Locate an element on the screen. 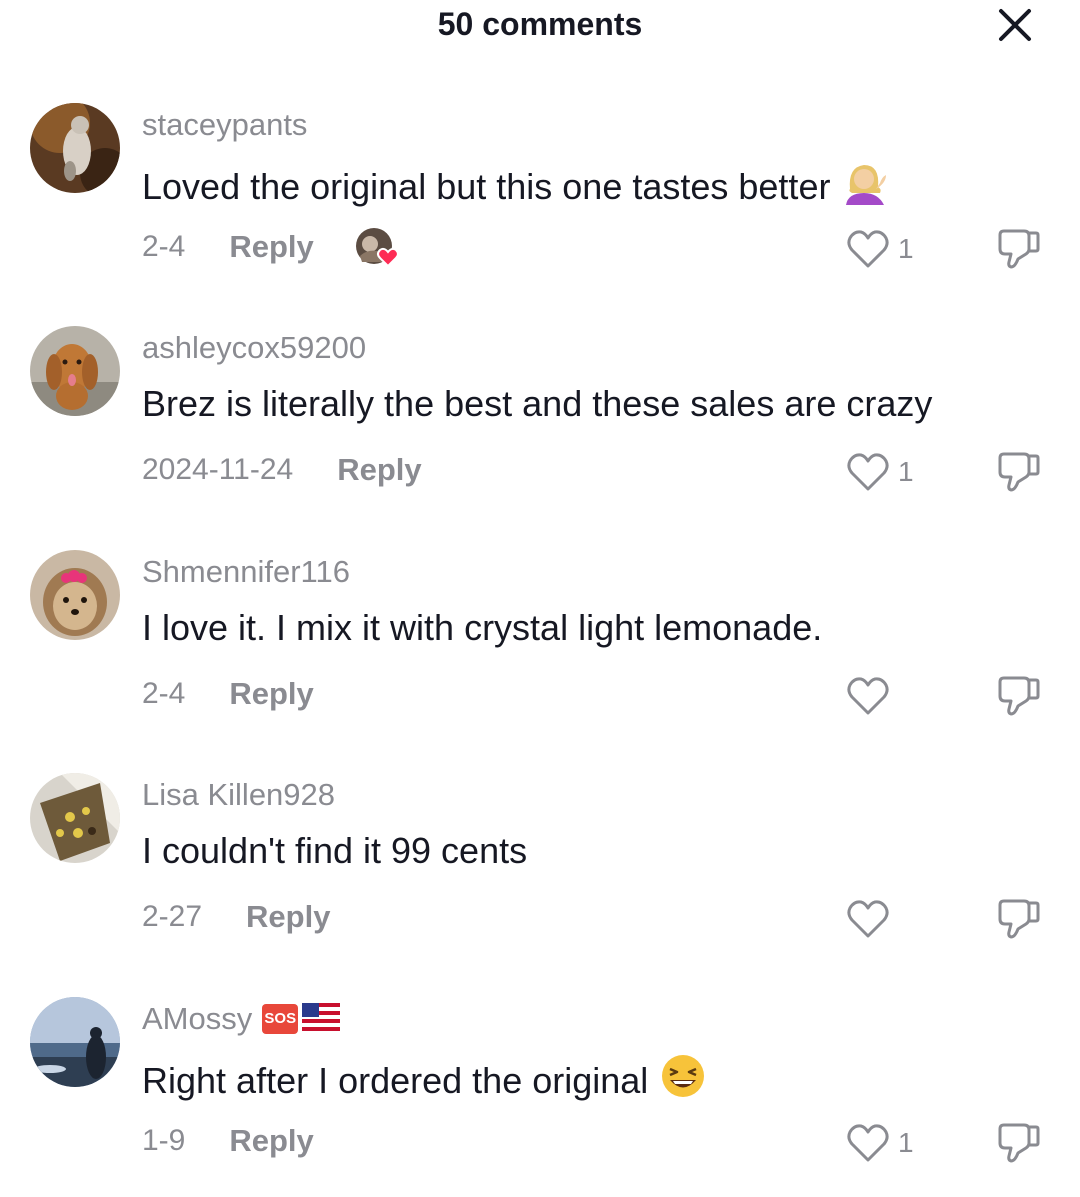 The height and width of the screenshot is (1197, 1080). comment-text-row: Right after I ordered the original is located at coordinates (424, 1081).